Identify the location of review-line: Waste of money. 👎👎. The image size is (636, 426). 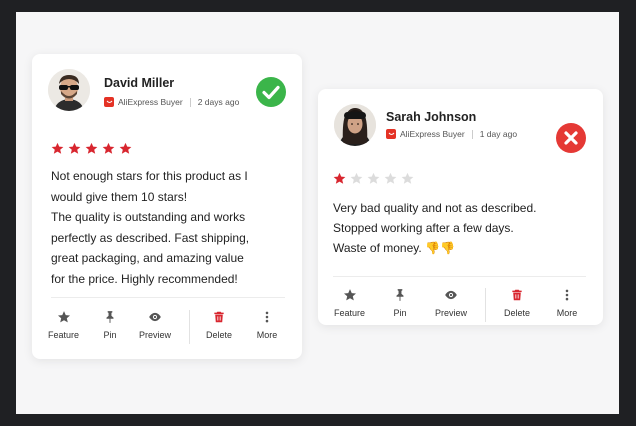
(394, 248).